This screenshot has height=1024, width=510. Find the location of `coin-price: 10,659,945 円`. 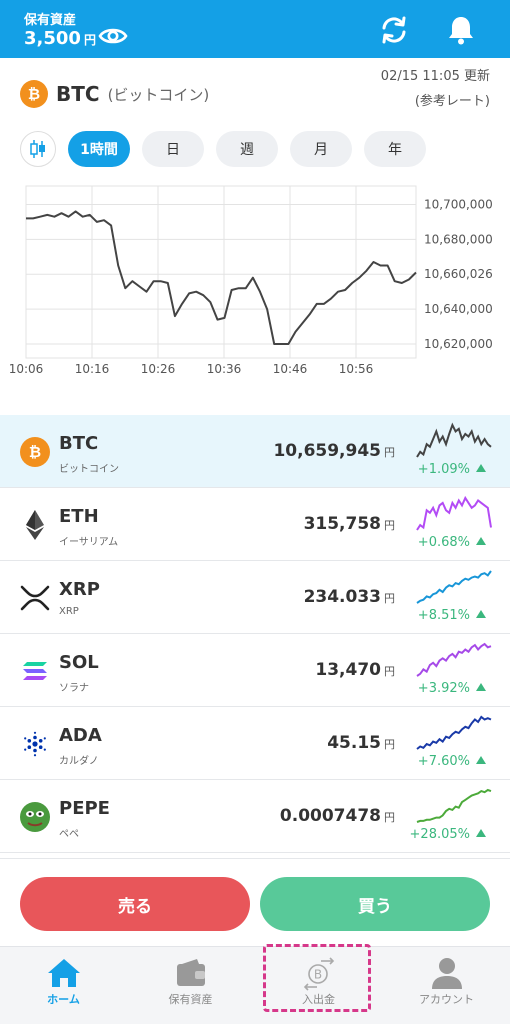

coin-price: 10,659,945 円 is located at coordinates (334, 451).